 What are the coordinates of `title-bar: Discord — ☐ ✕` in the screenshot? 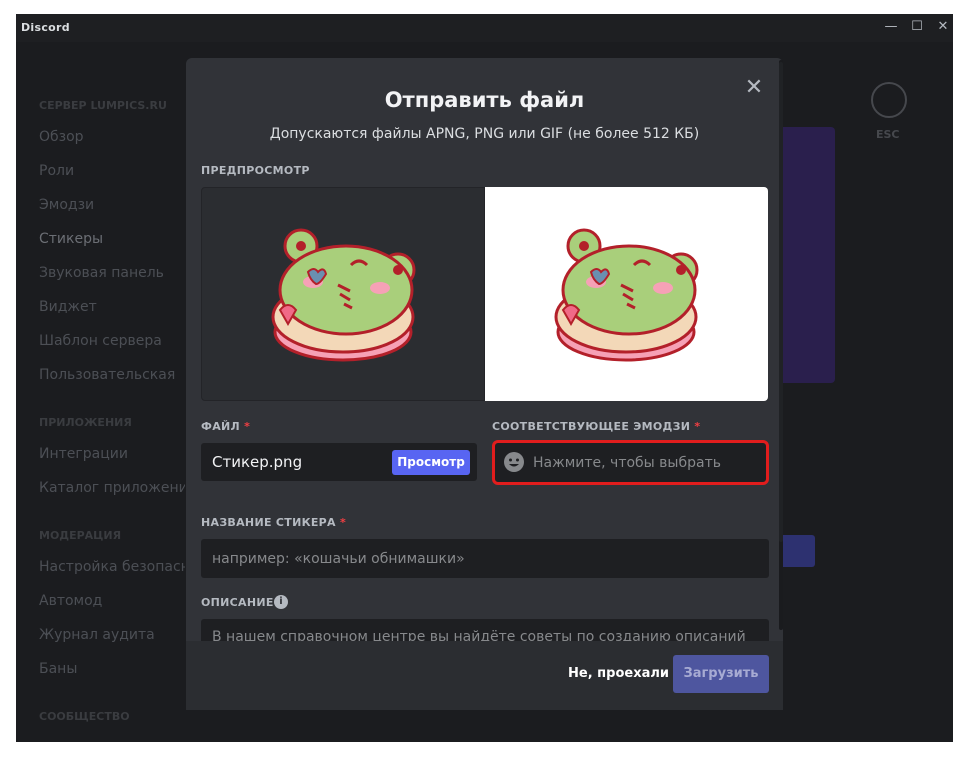 It's located at (484, 28).